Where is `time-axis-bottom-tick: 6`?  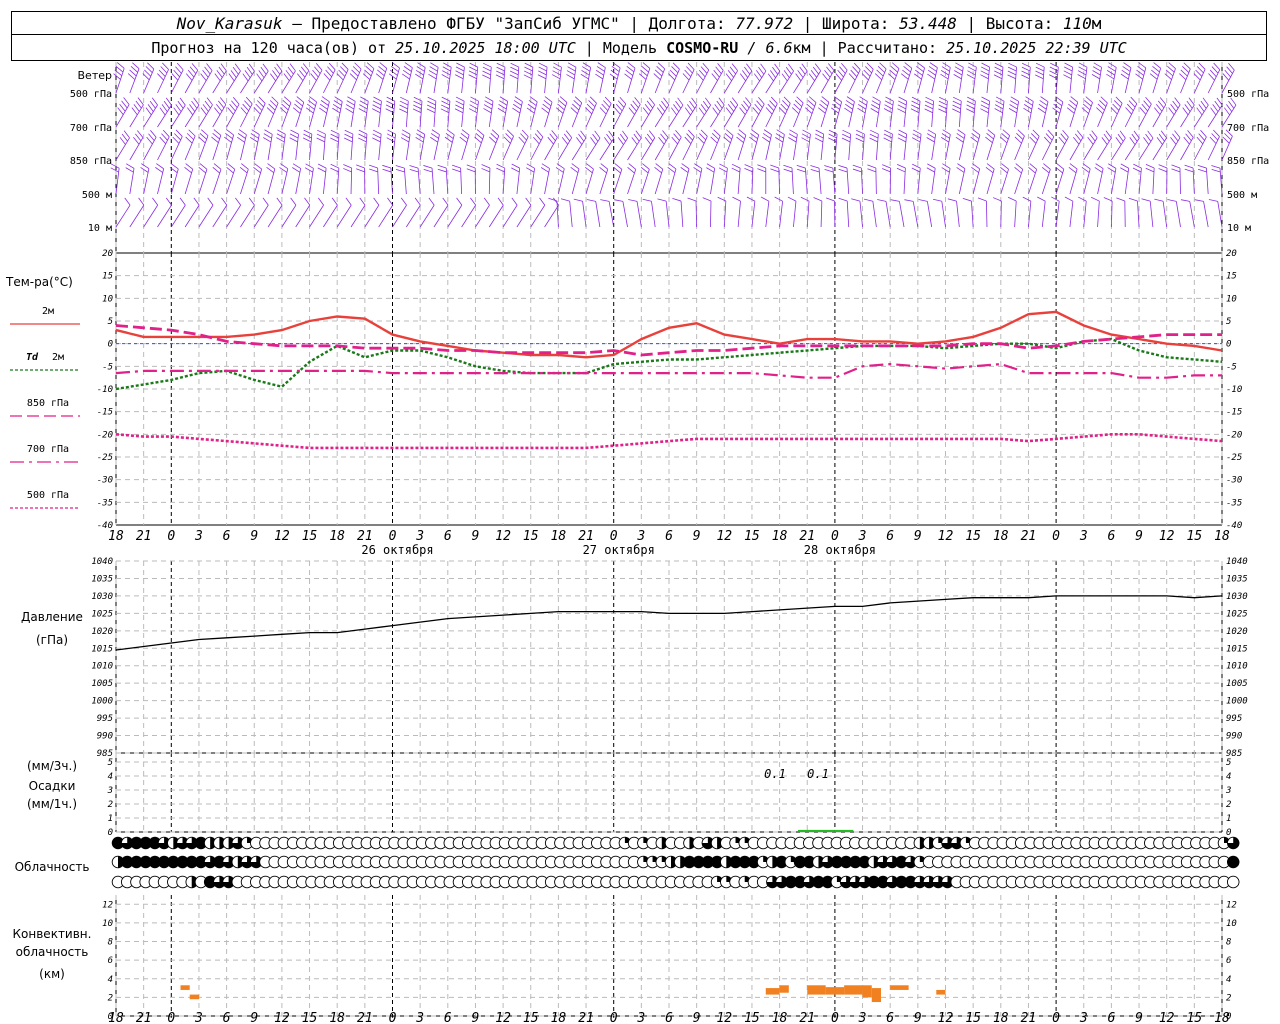
time-axis-bottom-tick: 6 is located at coordinates (1111, 1017).